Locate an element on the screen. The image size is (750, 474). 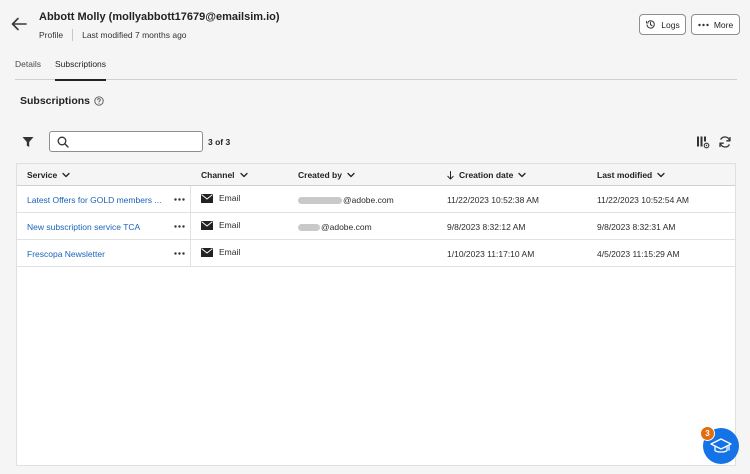
column-header-service: Service is located at coordinates (48, 175).